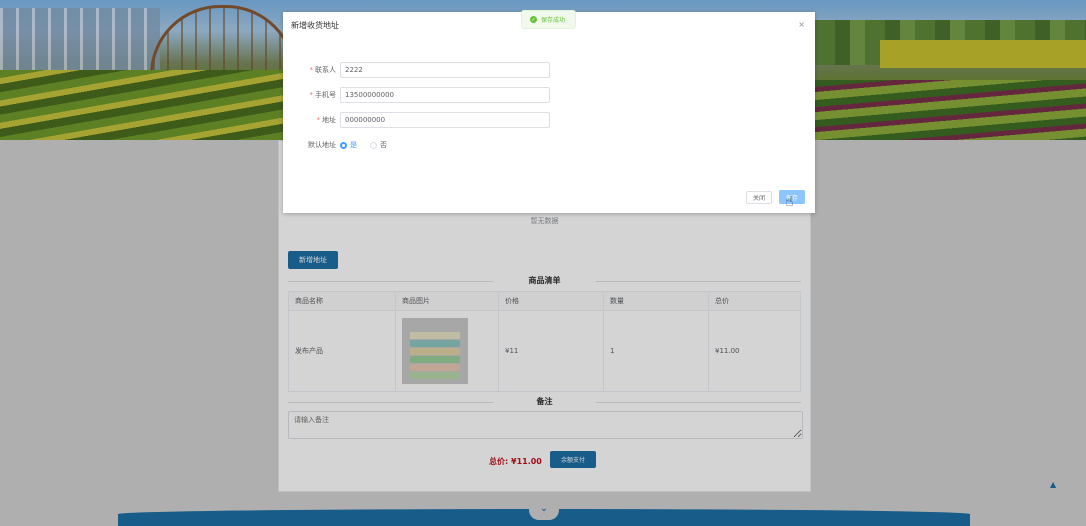  I want to click on contact-row: * 联系人, so click(433, 70).